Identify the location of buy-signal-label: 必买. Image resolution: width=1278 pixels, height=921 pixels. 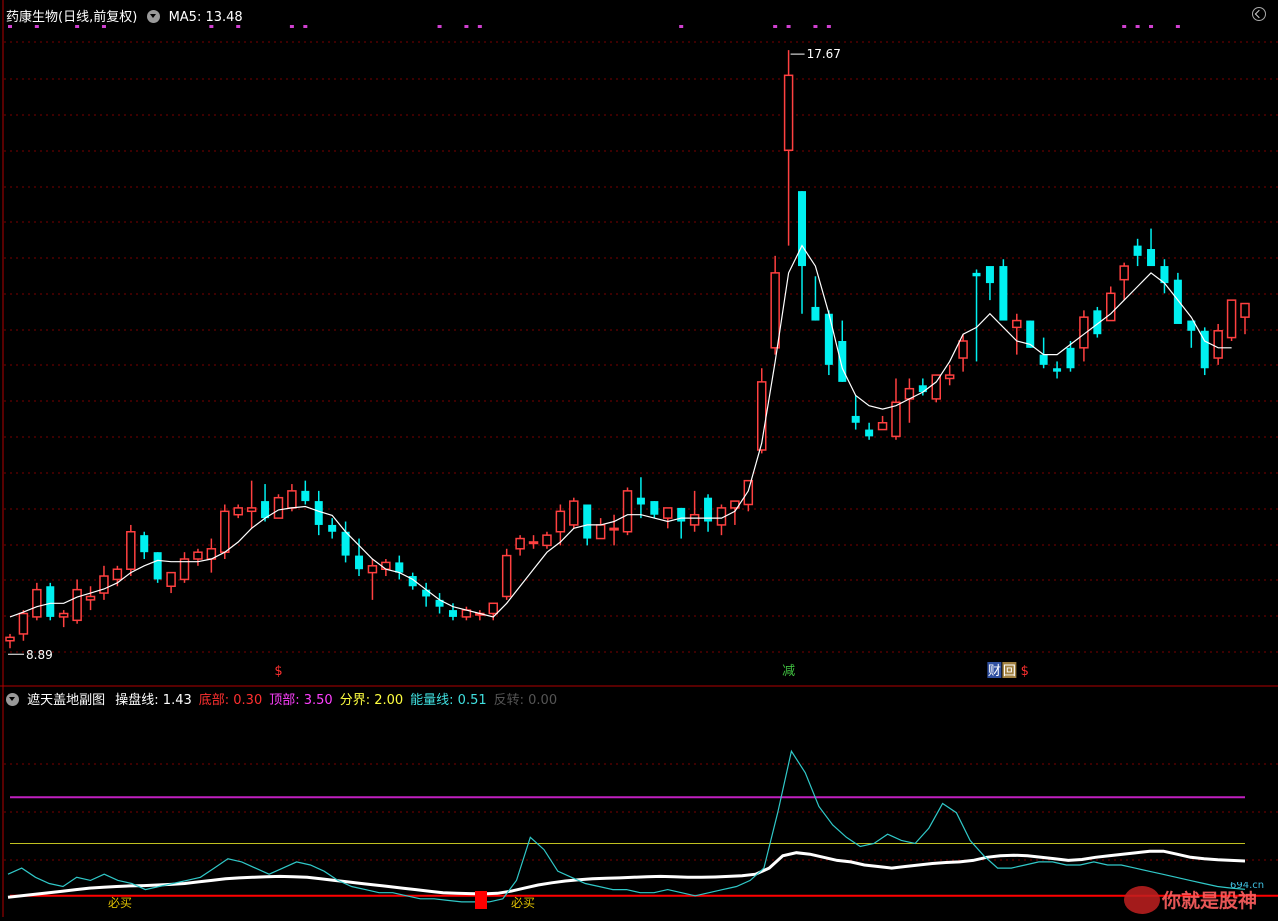
(120, 903).